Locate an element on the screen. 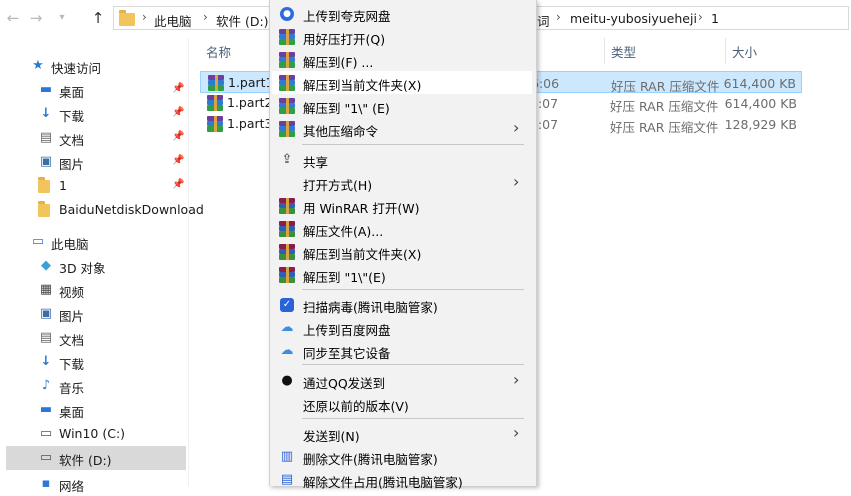  menu-item-send-to: 发送到(N) › is located at coordinates (402, 433).